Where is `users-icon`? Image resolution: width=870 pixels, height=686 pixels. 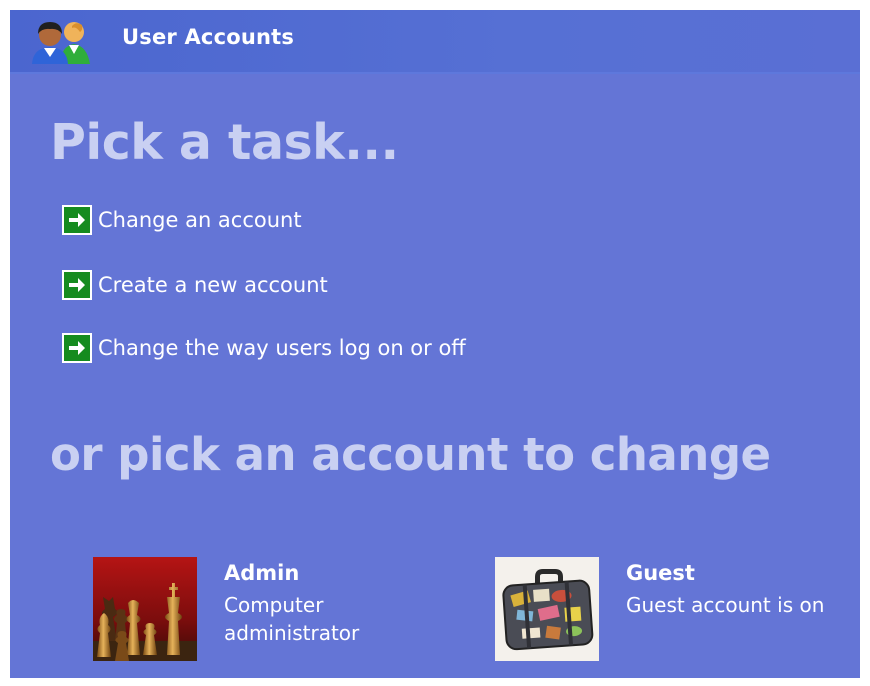 users-icon is located at coordinates (60, 42).